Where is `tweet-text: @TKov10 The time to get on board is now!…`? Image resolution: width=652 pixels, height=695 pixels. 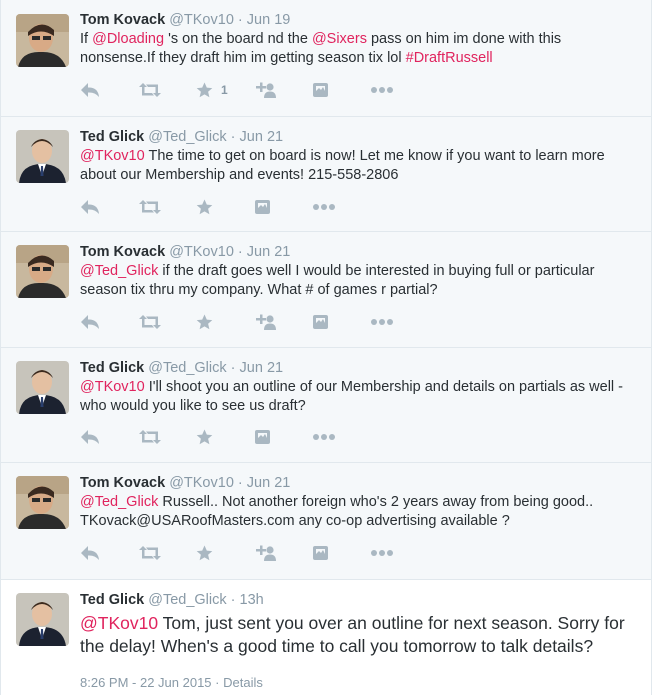
tweet-text: @TKov10 The time to get on board is now!… is located at coordinates (359, 166).